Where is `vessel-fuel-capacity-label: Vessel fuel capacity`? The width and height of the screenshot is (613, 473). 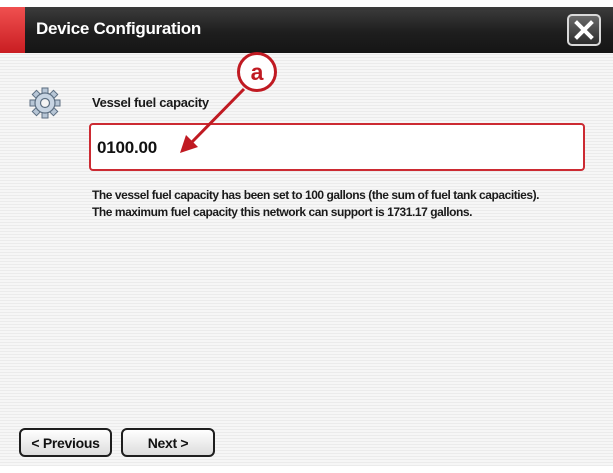 vessel-fuel-capacity-label: Vessel fuel capacity is located at coordinates (150, 102).